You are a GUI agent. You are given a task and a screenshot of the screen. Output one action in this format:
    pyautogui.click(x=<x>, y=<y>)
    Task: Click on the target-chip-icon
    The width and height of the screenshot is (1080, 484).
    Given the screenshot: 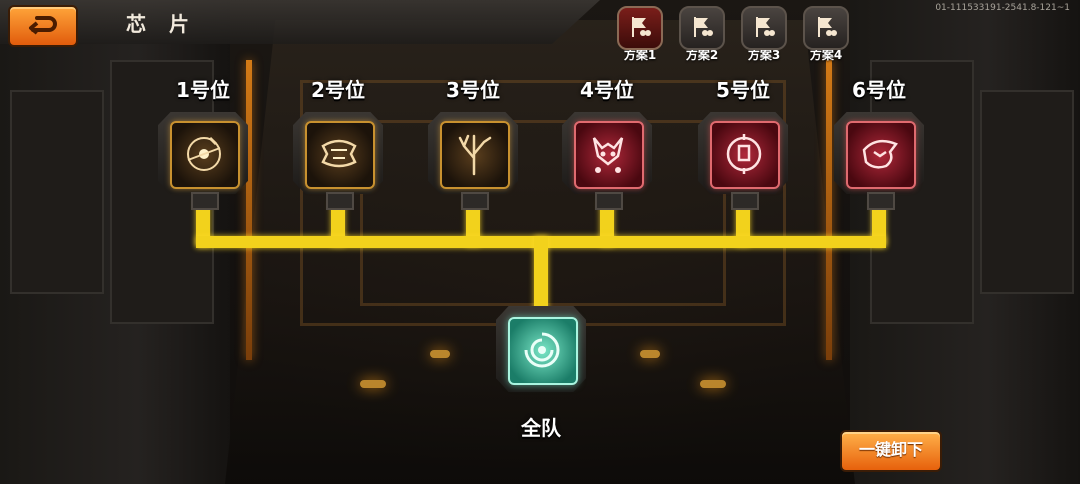 What is the action you would take?
    pyautogui.click(x=744, y=154)
    